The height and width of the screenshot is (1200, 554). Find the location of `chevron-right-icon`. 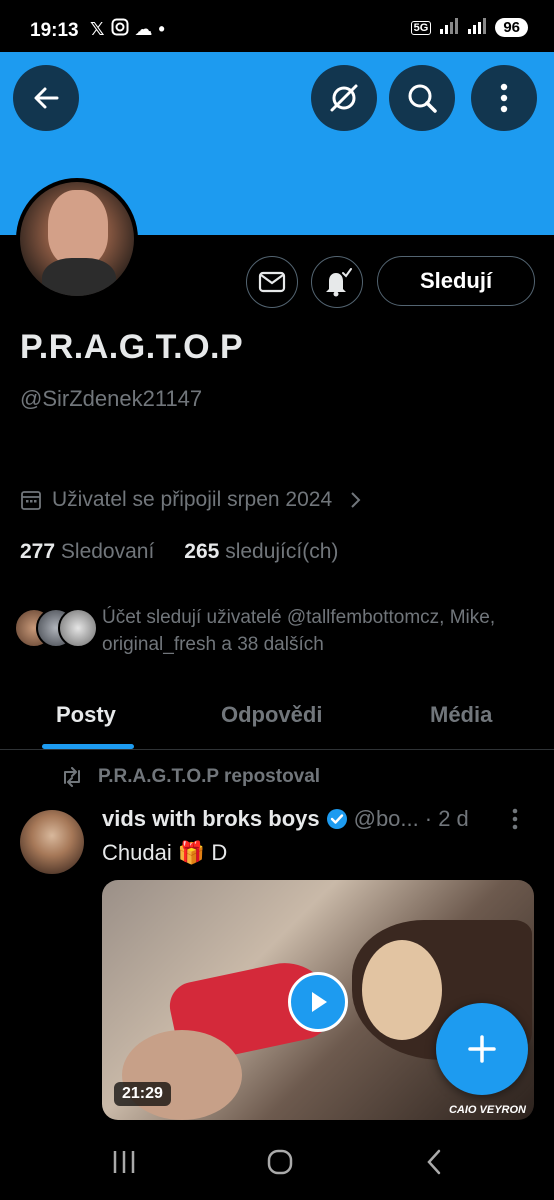

chevron-right-icon is located at coordinates (356, 500).